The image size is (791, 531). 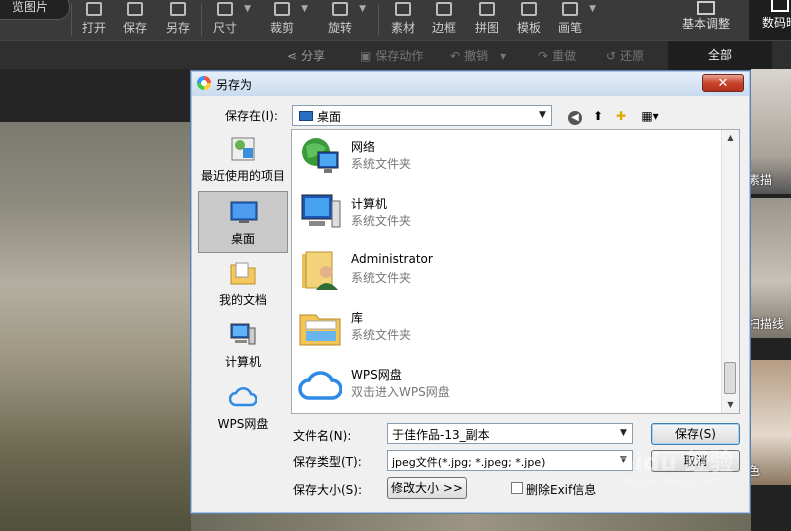 I want to click on save-as-toolbar-button: 另存, so click(x=178, y=20).